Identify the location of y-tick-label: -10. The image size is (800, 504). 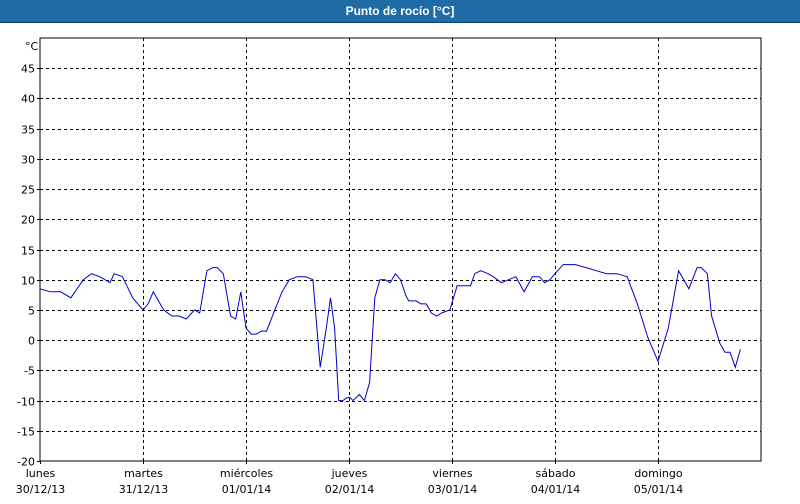
(26, 402).